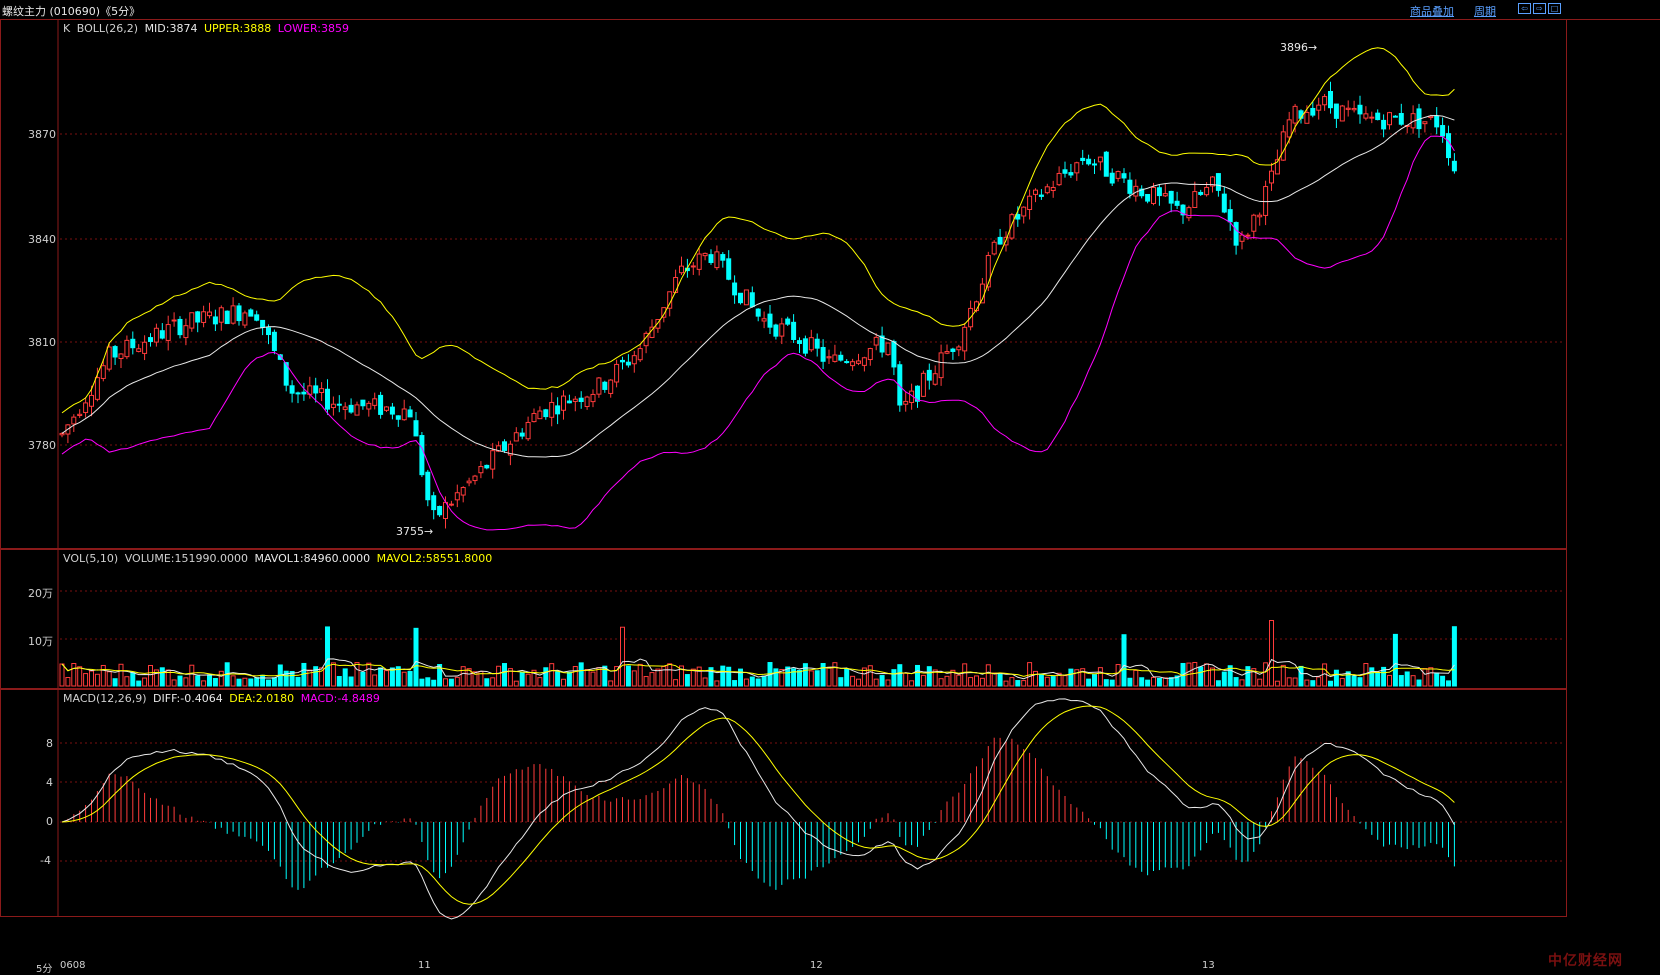  What do you see at coordinates (340, 698) in the screenshot?
I see `macd-value: MACD:-4.8489` at bounding box center [340, 698].